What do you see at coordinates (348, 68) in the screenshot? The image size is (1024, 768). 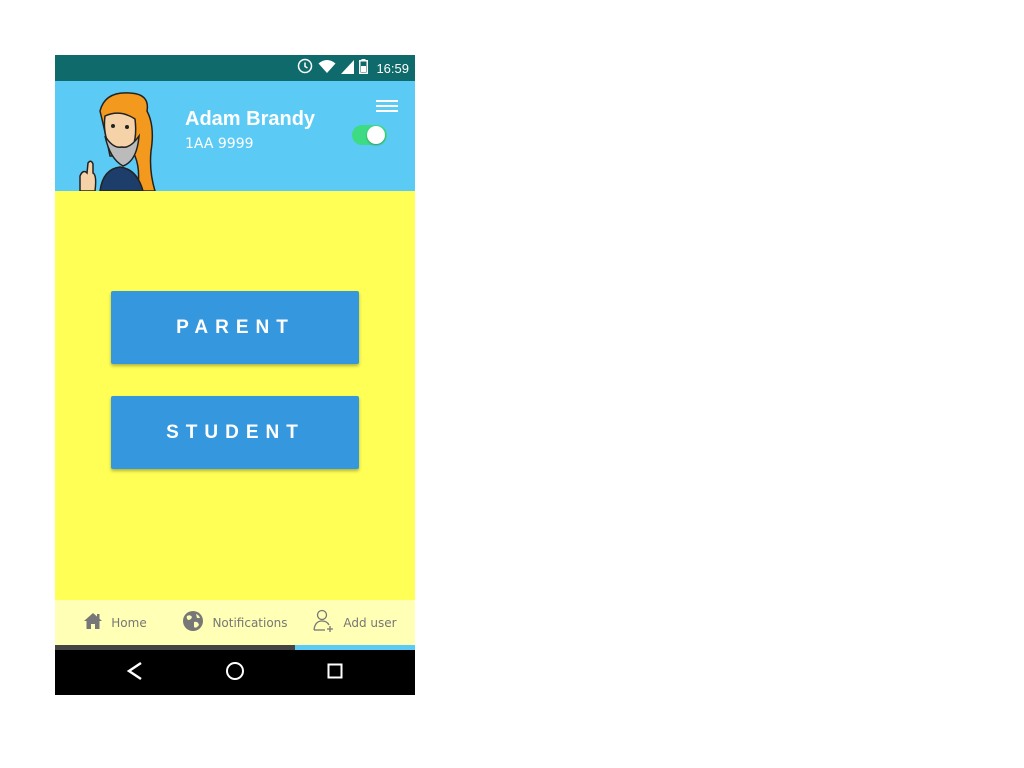 I see `signal-icon` at bounding box center [348, 68].